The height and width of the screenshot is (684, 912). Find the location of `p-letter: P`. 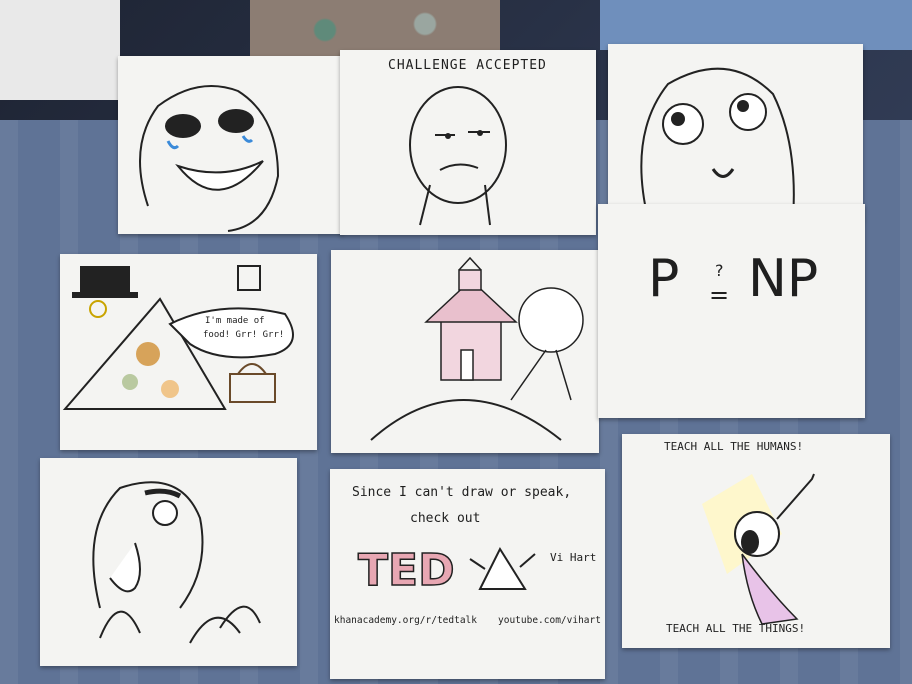

p-letter: P is located at coordinates (664, 279).